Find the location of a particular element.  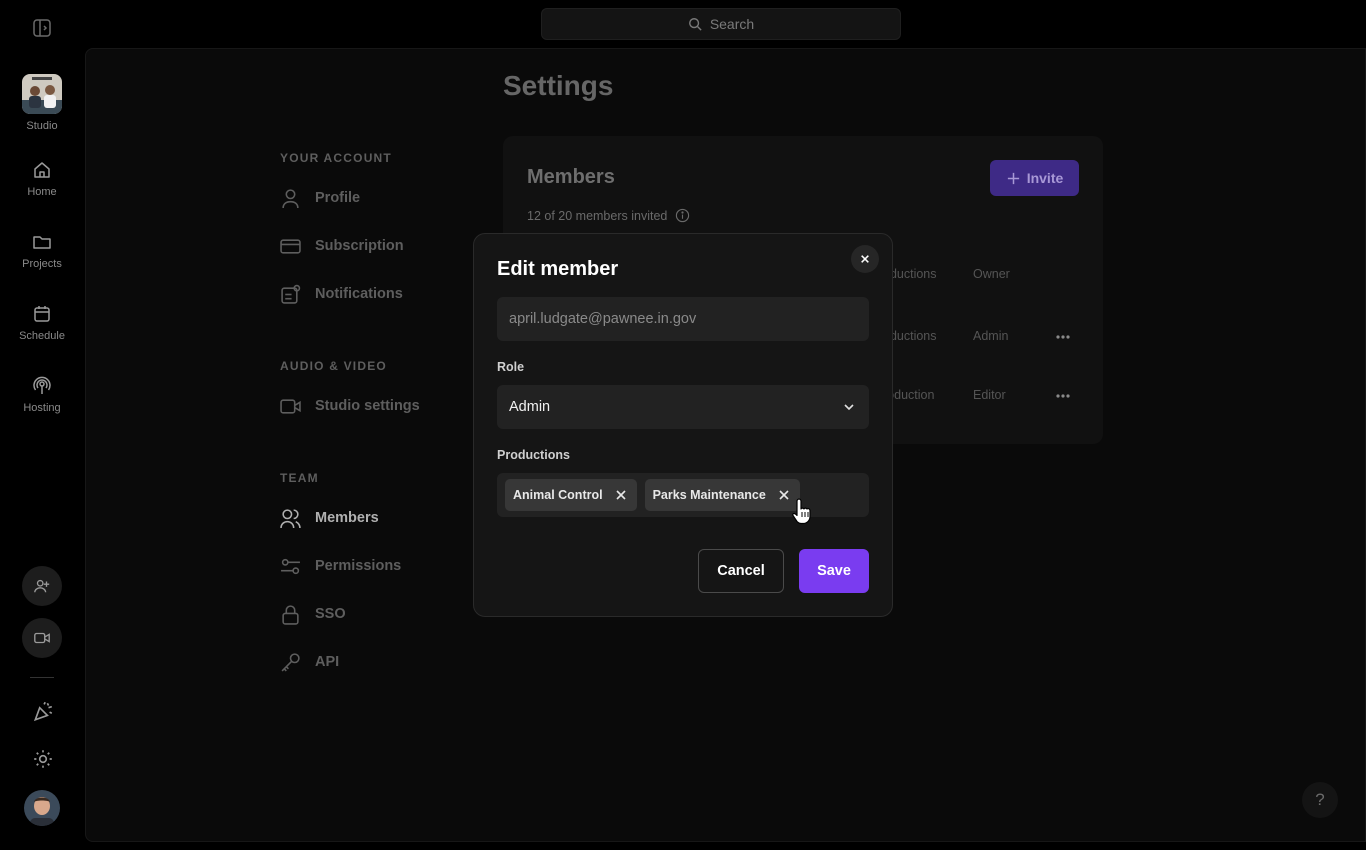

rail-item-home-label: Home is located at coordinates (42, 192).